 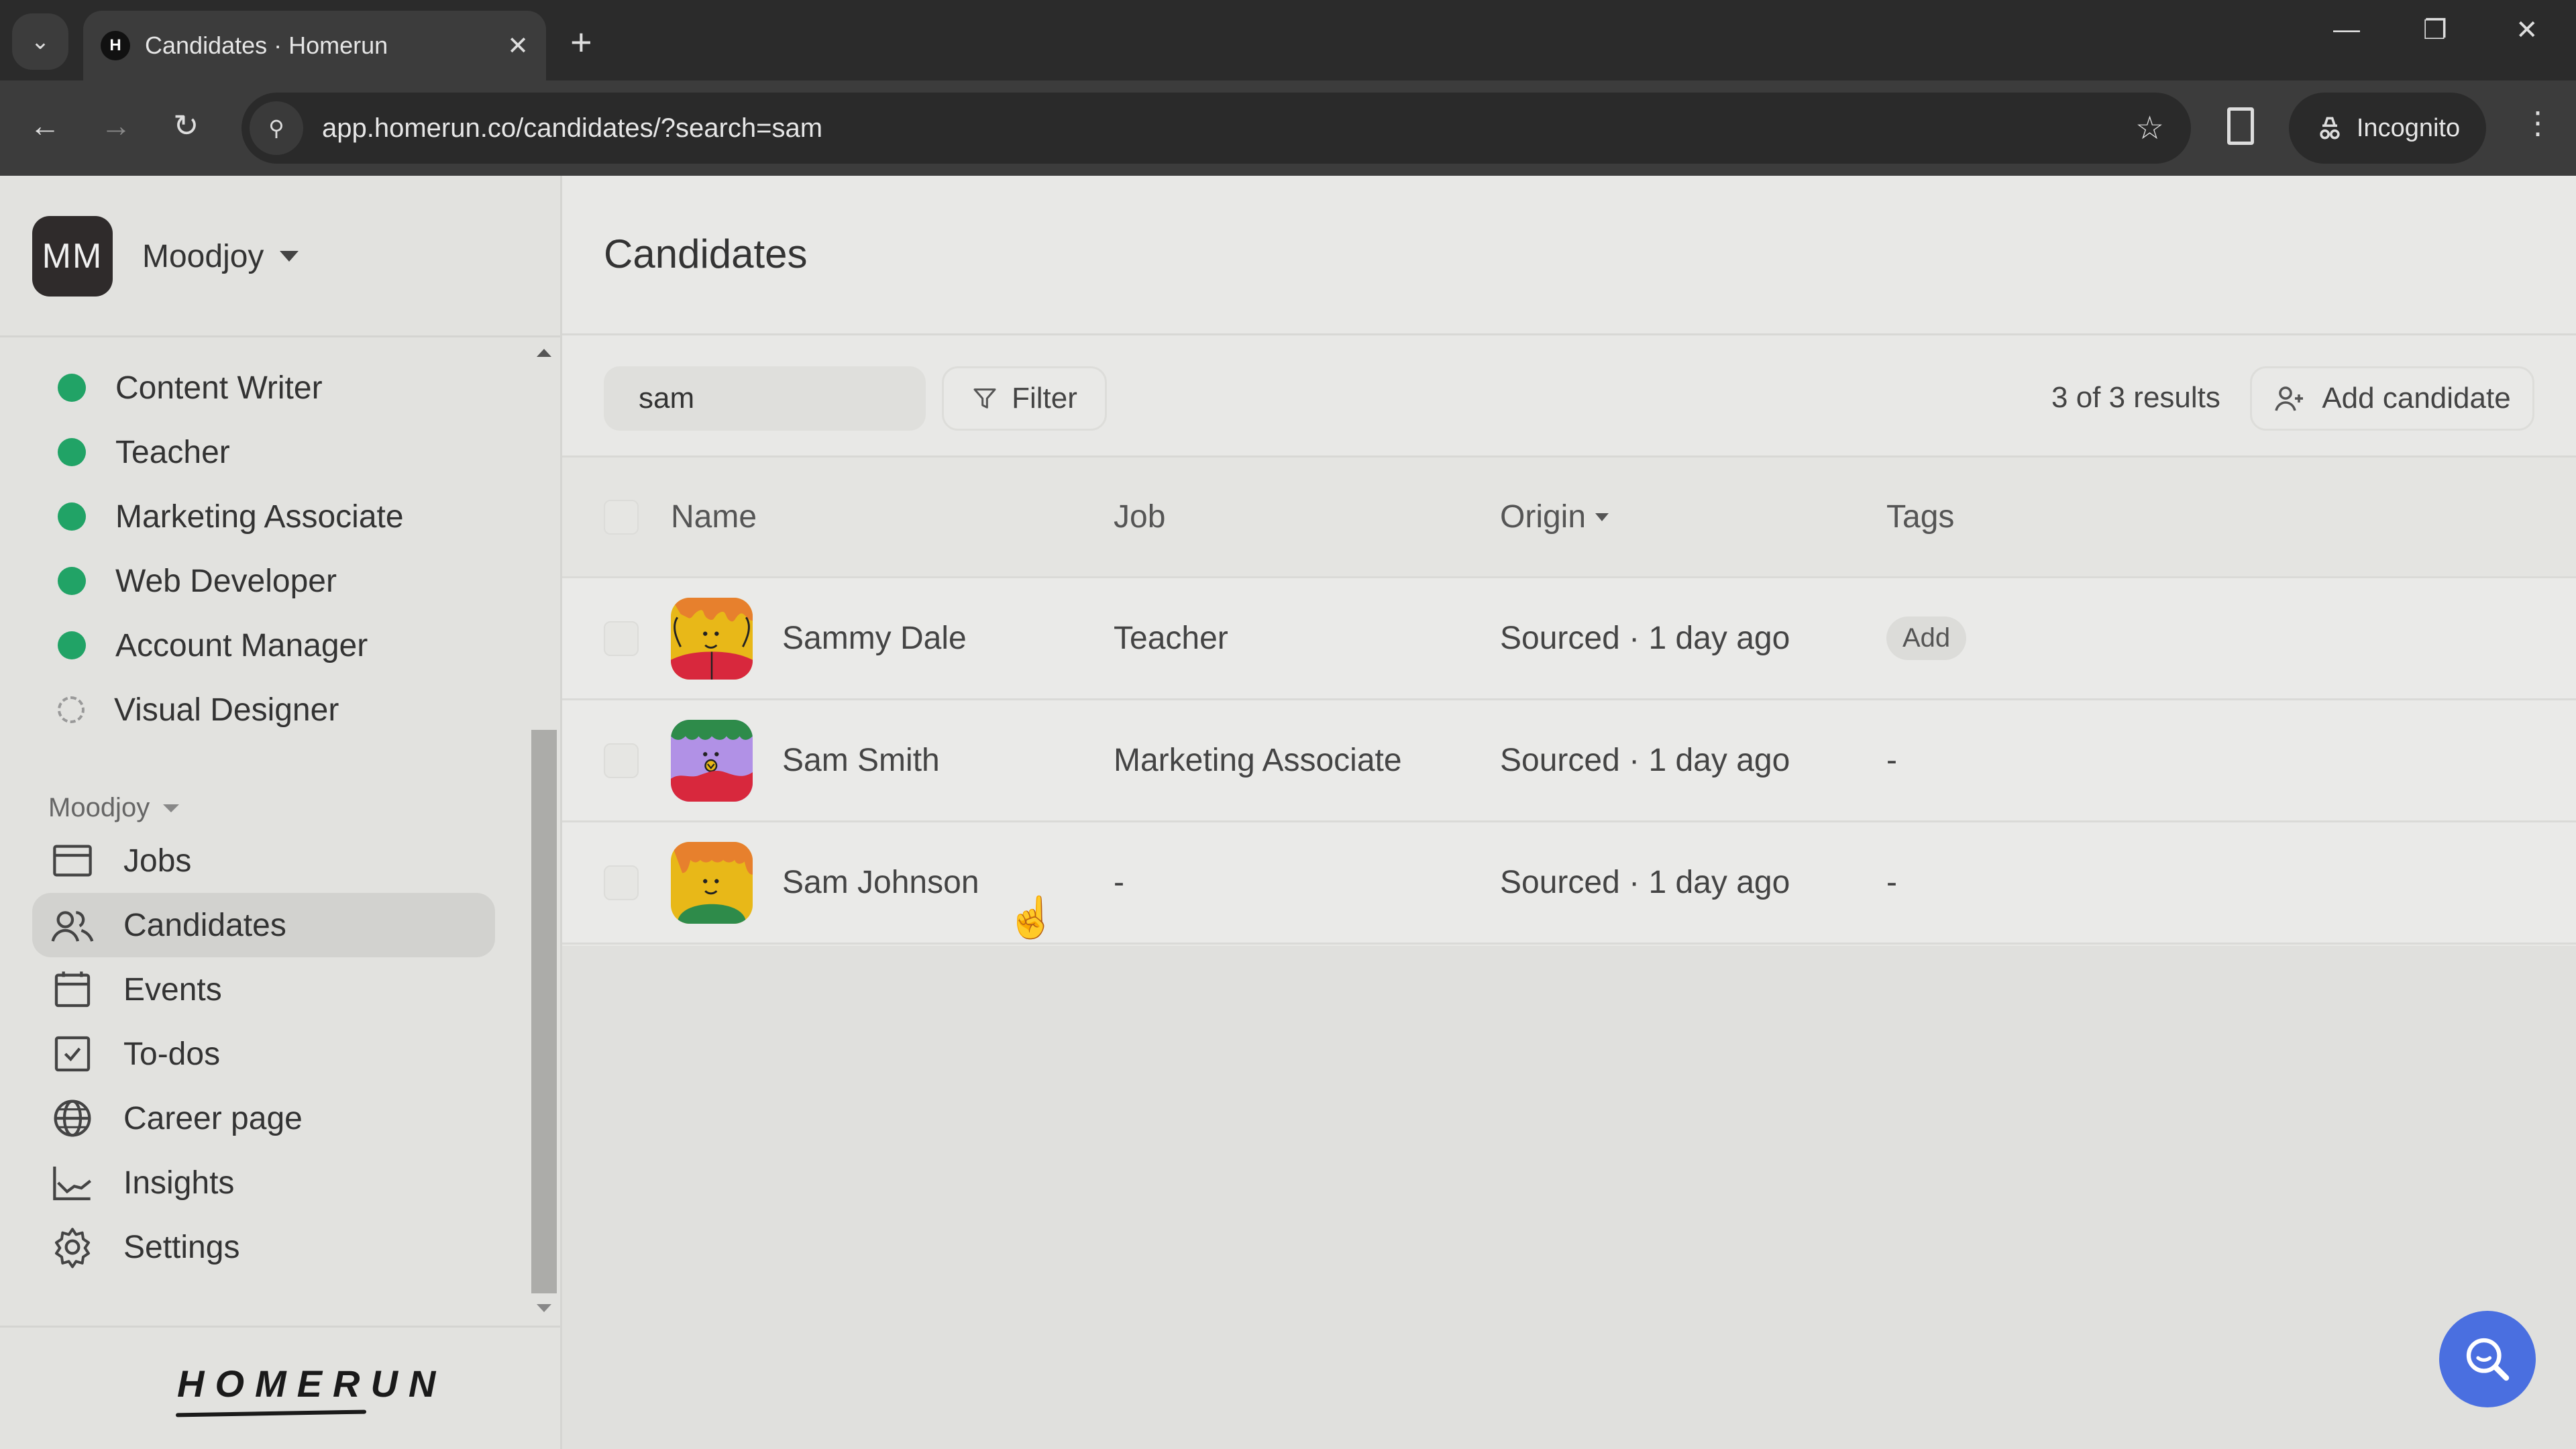 What do you see at coordinates (2289, 398) in the screenshot?
I see `add-user-icon` at bounding box center [2289, 398].